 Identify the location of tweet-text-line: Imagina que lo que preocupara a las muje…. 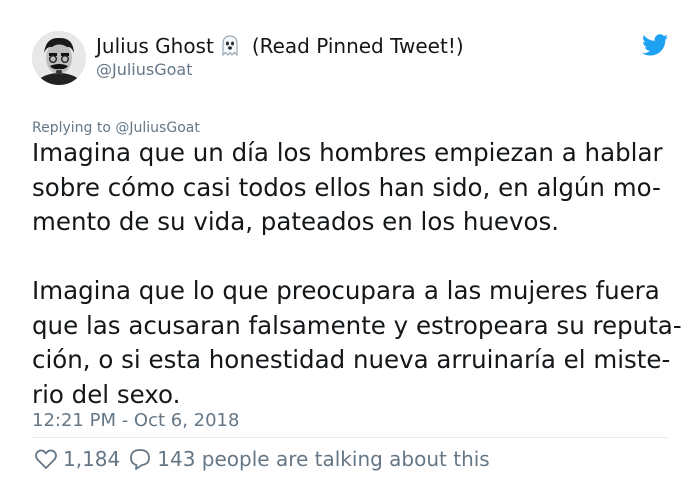
(346, 290).